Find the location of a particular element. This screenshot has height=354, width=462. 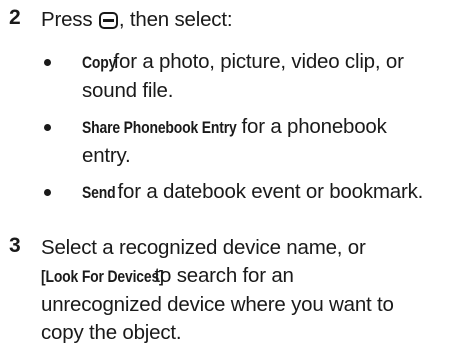

step-2-text: Press , then select: is located at coordinates (137, 20).